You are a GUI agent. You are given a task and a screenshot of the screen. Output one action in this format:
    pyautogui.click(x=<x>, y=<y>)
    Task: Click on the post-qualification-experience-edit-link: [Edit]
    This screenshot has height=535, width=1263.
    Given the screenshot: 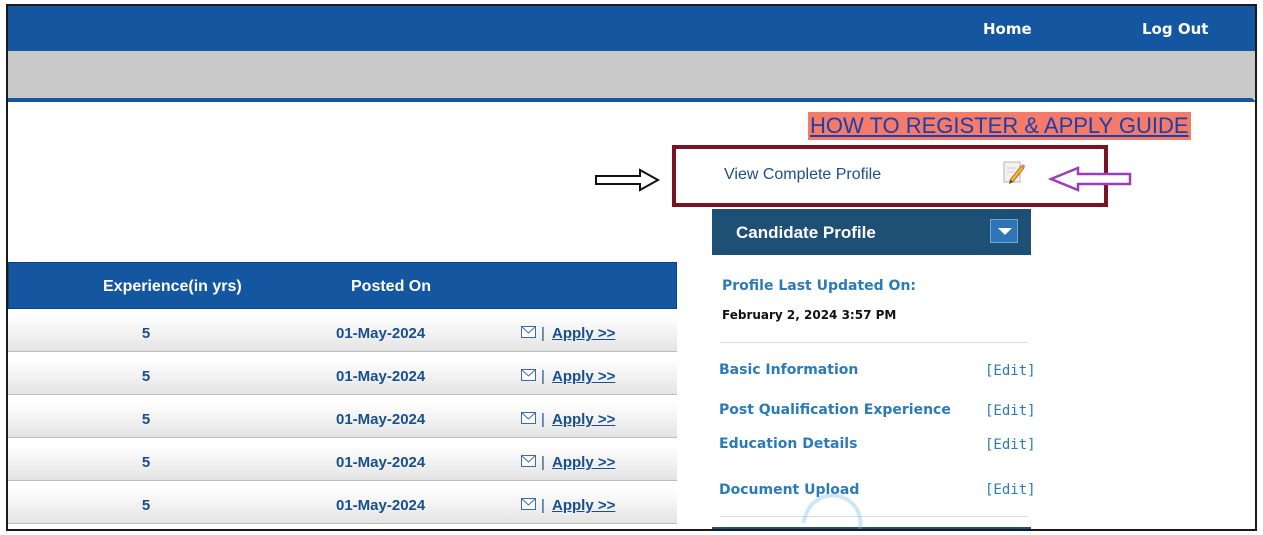 What is the action you would take?
    pyautogui.click(x=1010, y=411)
    